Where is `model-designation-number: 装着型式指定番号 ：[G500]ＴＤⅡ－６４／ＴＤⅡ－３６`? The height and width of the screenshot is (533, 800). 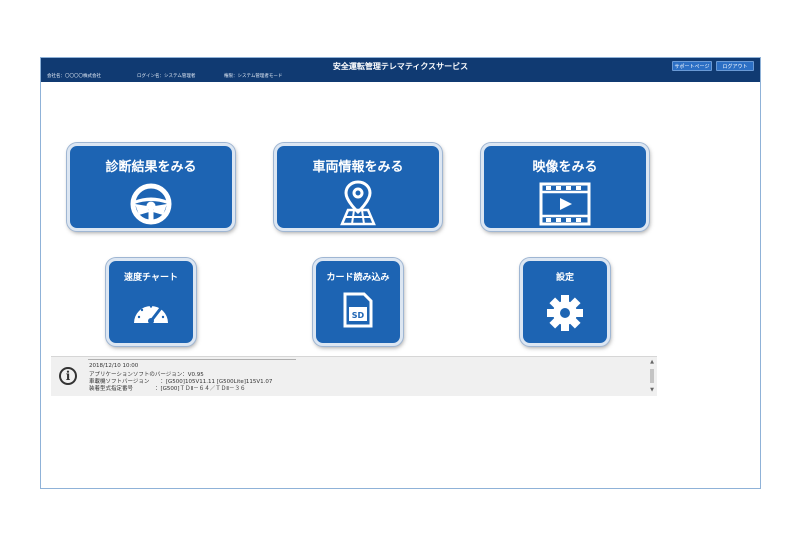 model-designation-number: 装着型式指定番号 ：[G500]ＴＤⅡ－６４／ＴＤⅡ－３６ is located at coordinates (167, 389).